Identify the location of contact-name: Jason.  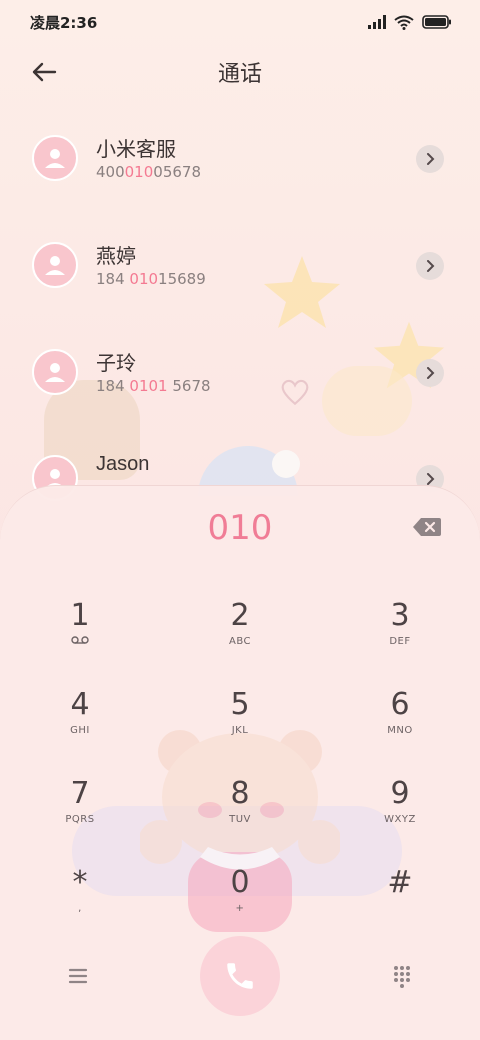
(123, 464).